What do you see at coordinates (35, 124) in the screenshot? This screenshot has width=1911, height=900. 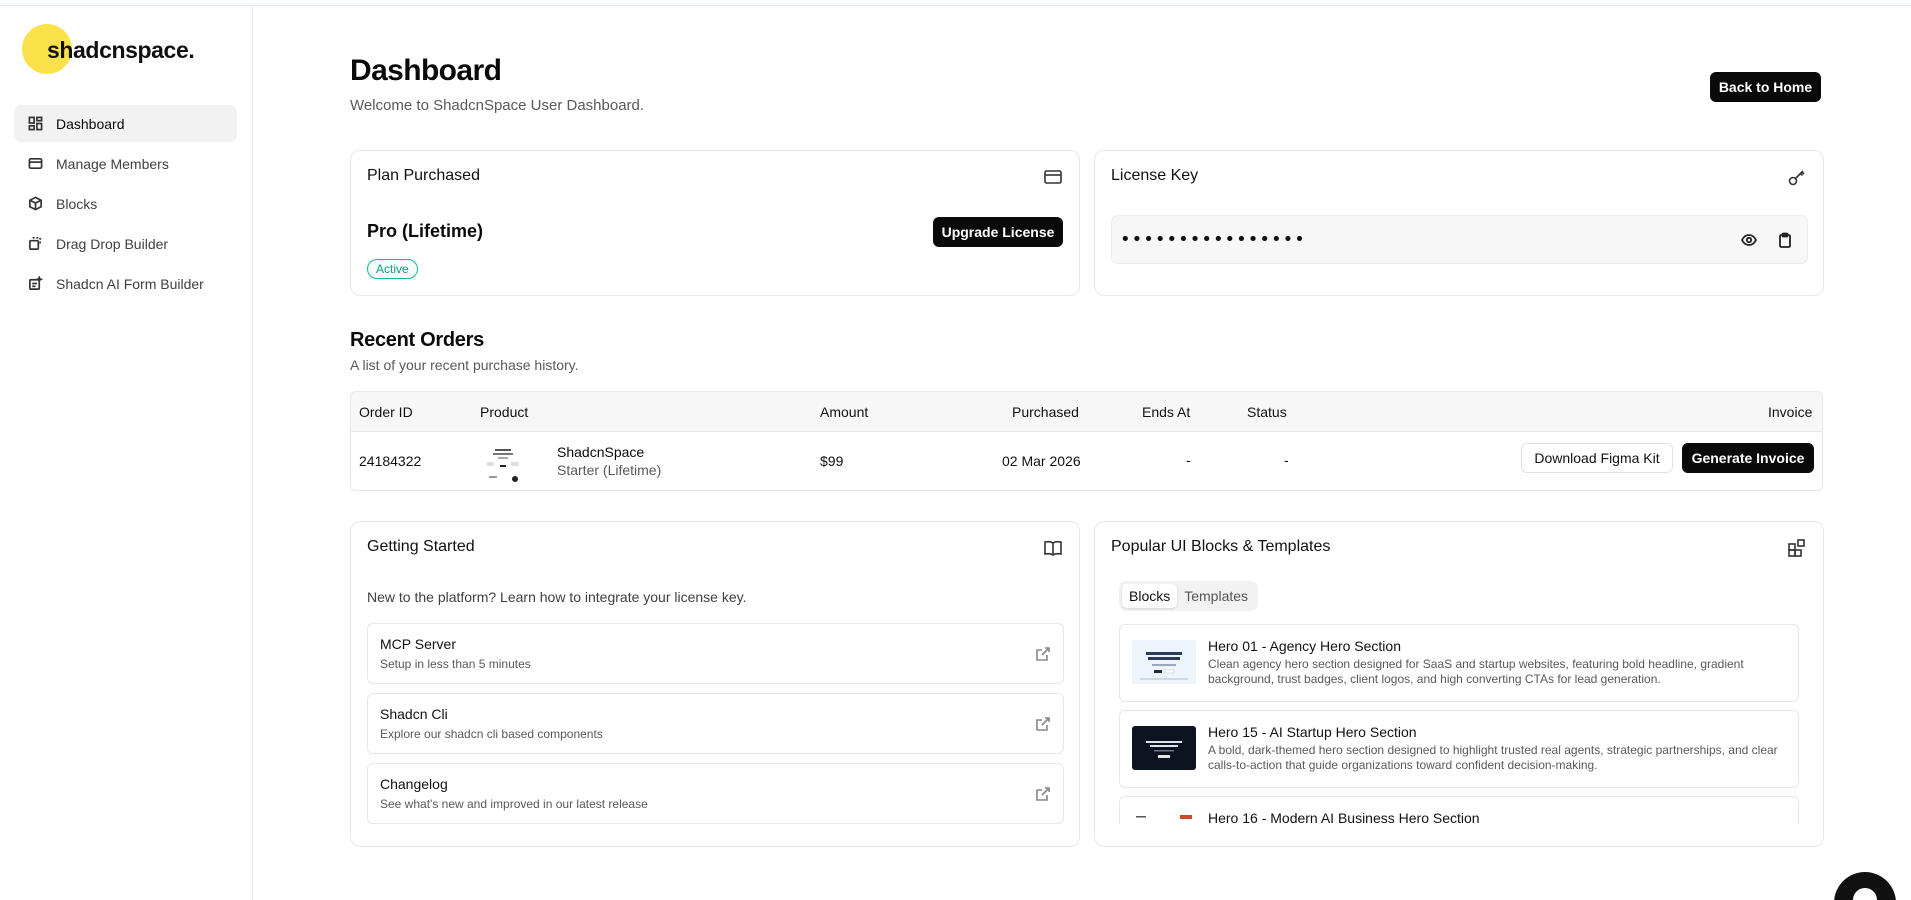 I see `grid-icon` at bounding box center [35, 124].